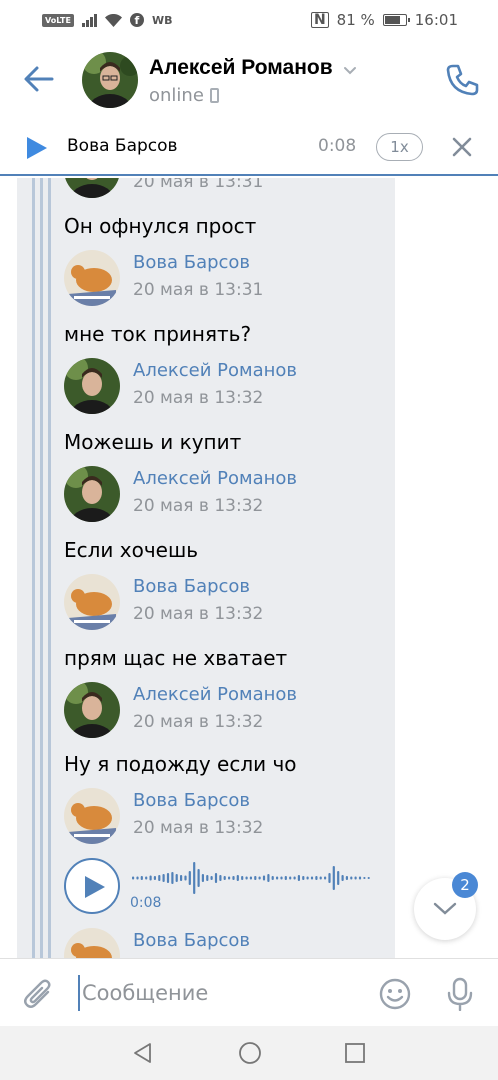 The image size is (498, 1080). Describe the element at coordinates (113, 20) in the screenshot. I see `wifi-icon` at that location.